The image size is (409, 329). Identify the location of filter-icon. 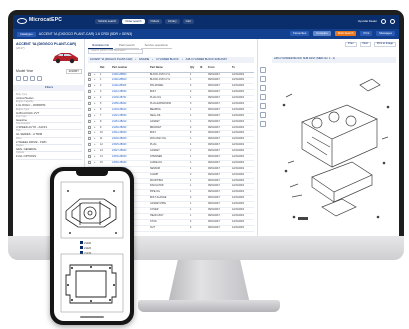
(32, 78).